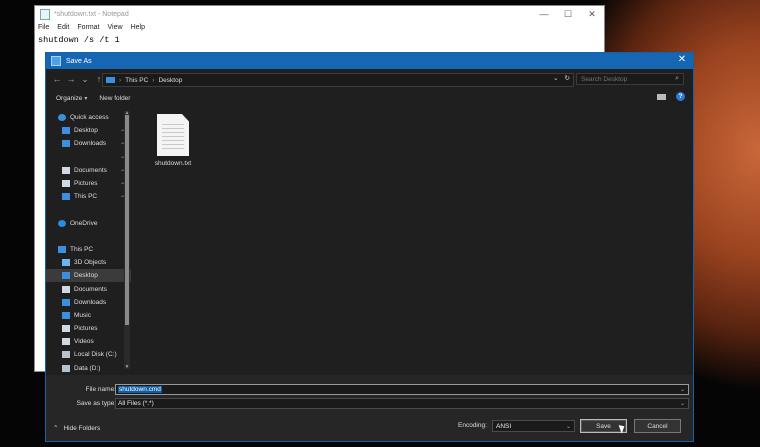 This screenshot has width=760, height=447. I want to click on save-as-type-value: All Files (*.*), so click(136, 403).